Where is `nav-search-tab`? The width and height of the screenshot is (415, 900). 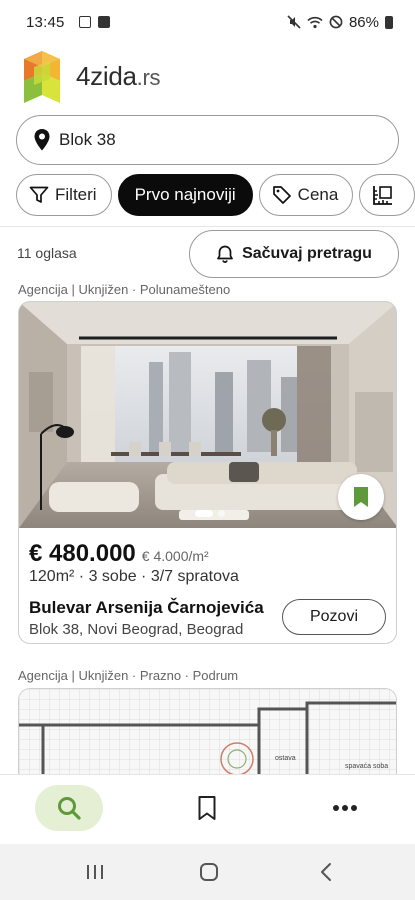
nav-search-tab is located at coordinates (69, 808).